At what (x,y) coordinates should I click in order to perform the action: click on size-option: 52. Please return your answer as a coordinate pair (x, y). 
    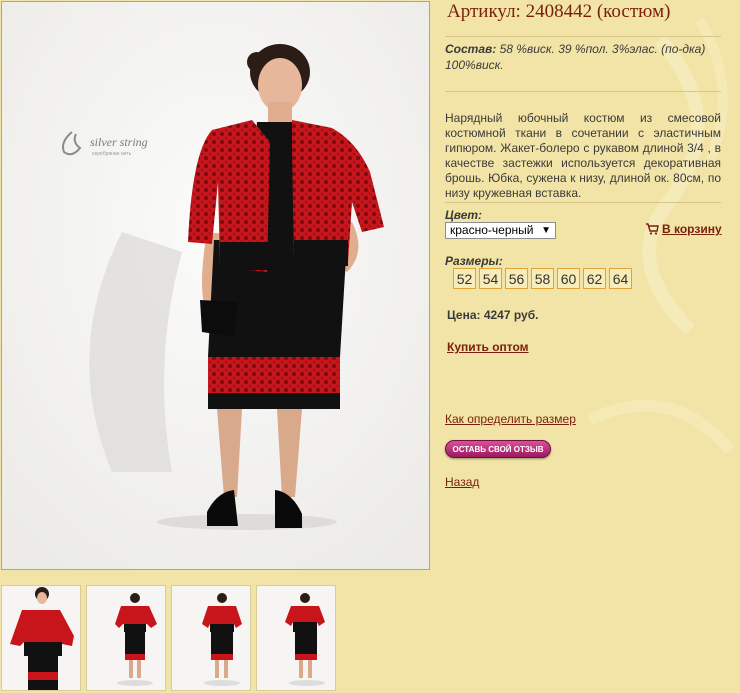
    Looking at the image, I should click on (464, 278).